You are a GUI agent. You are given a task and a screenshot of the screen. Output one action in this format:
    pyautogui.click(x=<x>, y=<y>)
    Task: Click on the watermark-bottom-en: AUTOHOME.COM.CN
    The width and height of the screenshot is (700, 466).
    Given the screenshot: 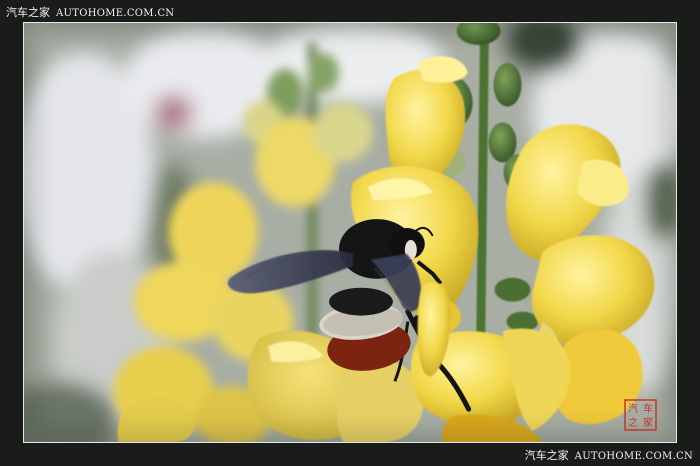 What is the action you would take?
    pyautogui.click(x=633, y=456)
    